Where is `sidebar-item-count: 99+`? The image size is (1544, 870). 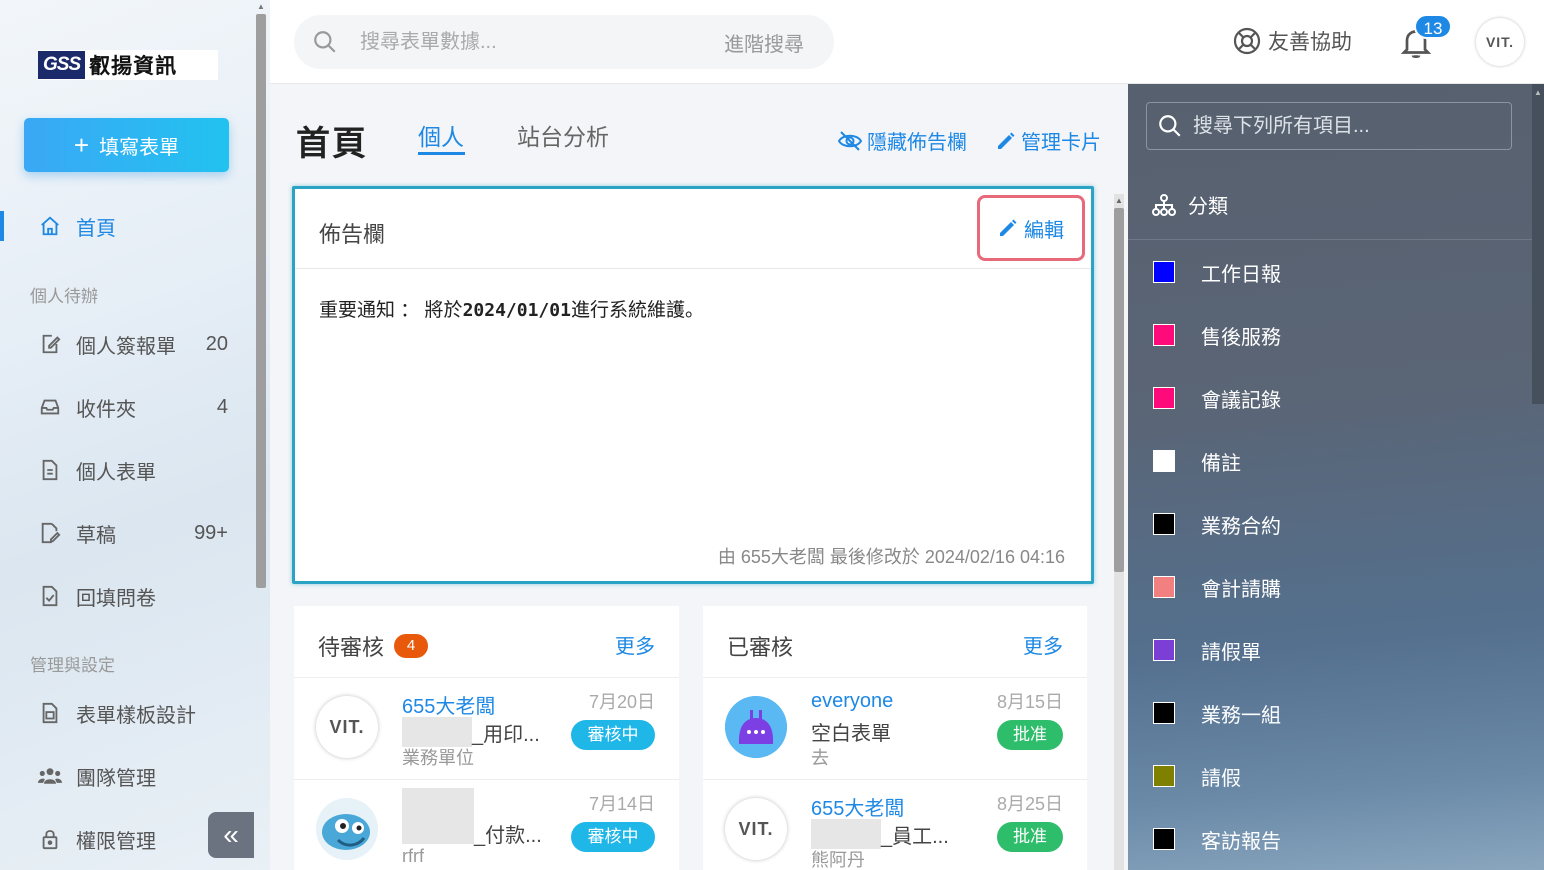 sidebar-item-count: 99+ is located at coordinates (211, 532).